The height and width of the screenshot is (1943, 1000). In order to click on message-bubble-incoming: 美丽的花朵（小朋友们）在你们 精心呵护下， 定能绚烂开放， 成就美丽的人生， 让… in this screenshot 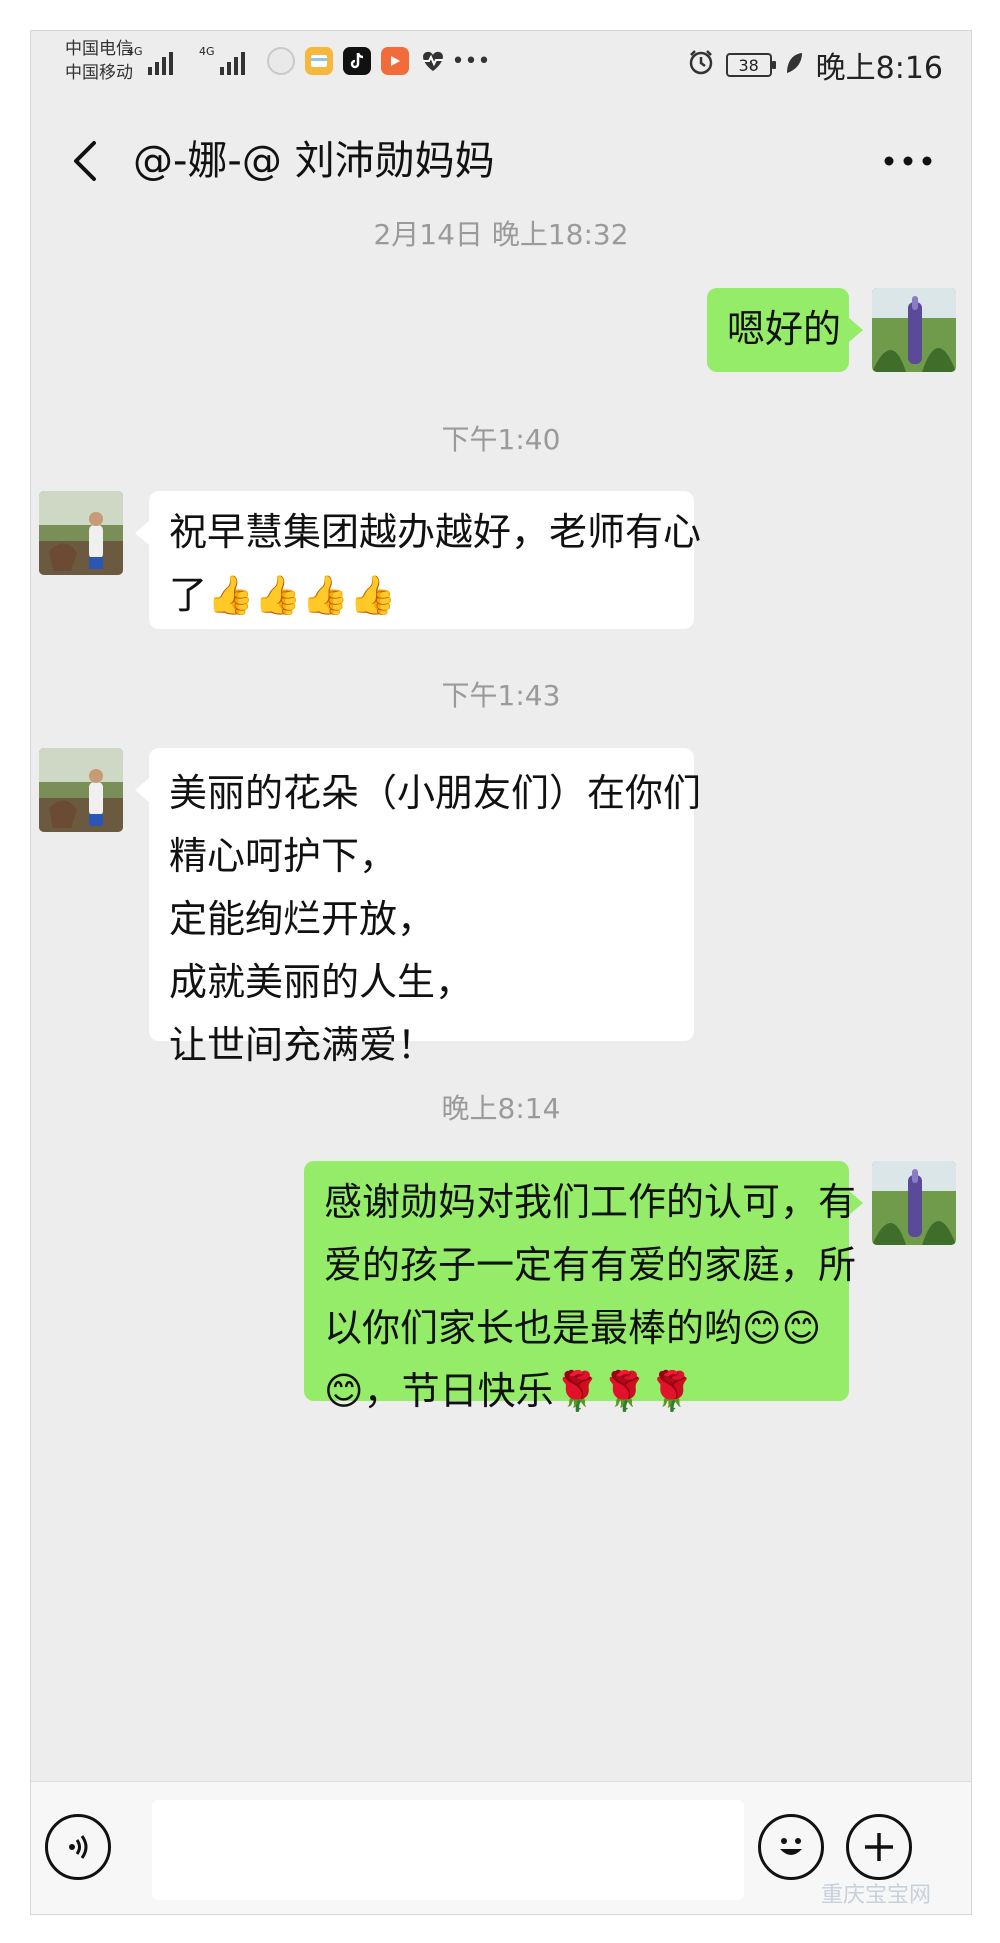, I will do `click(418, 907)`.